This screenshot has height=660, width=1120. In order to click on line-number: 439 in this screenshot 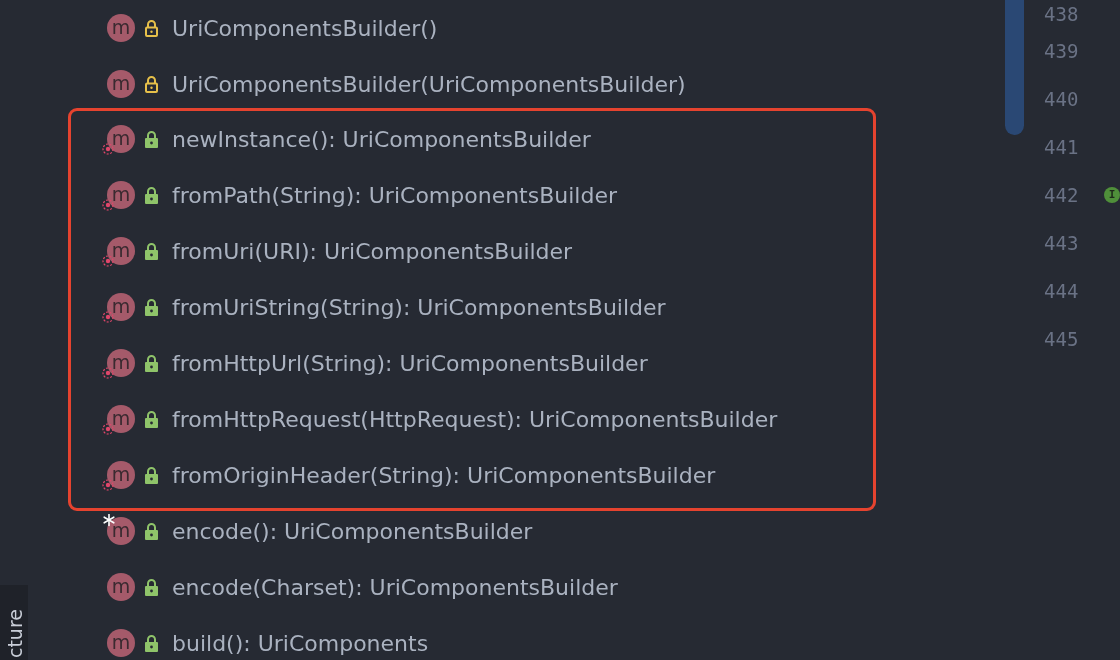, I will do `click(1062, 51)`.